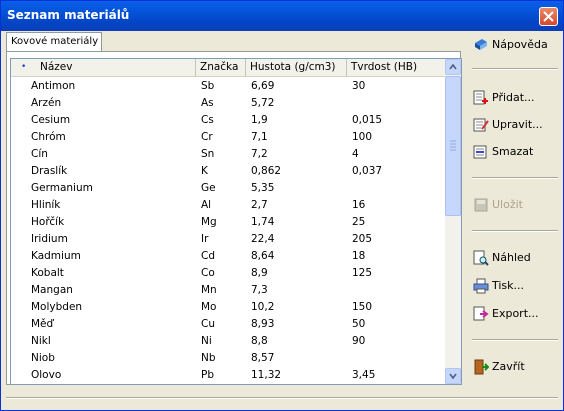  What do you see at coordinates (481, 44) in the screenshot?
I see `book-icon` at bounding box center [481, 44].